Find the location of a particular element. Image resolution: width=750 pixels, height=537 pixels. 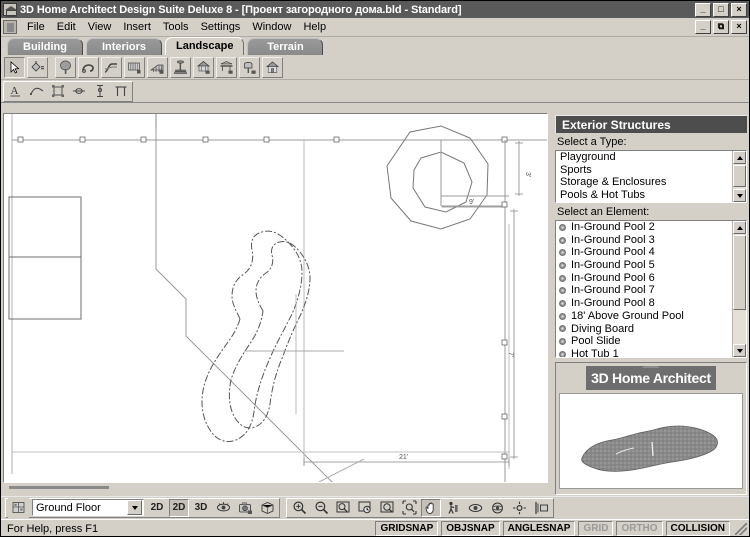

list-item: In-Ground Pool 4 is located at coordinates (644, 252).